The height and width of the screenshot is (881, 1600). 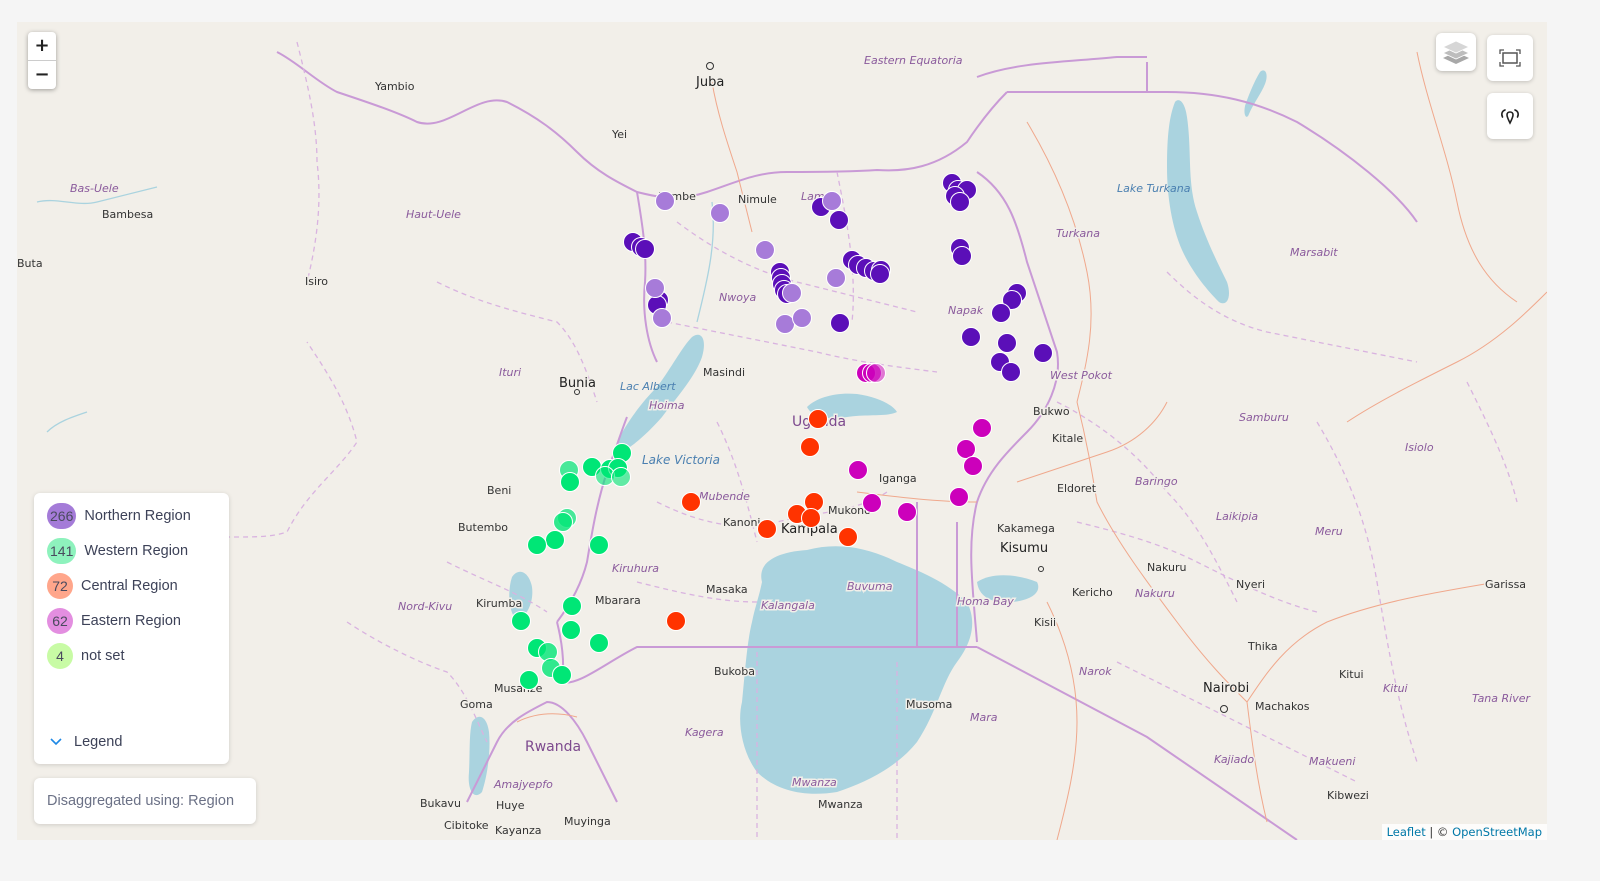 I want to click on region-label: Mwanza, so click(x=814, y=782).